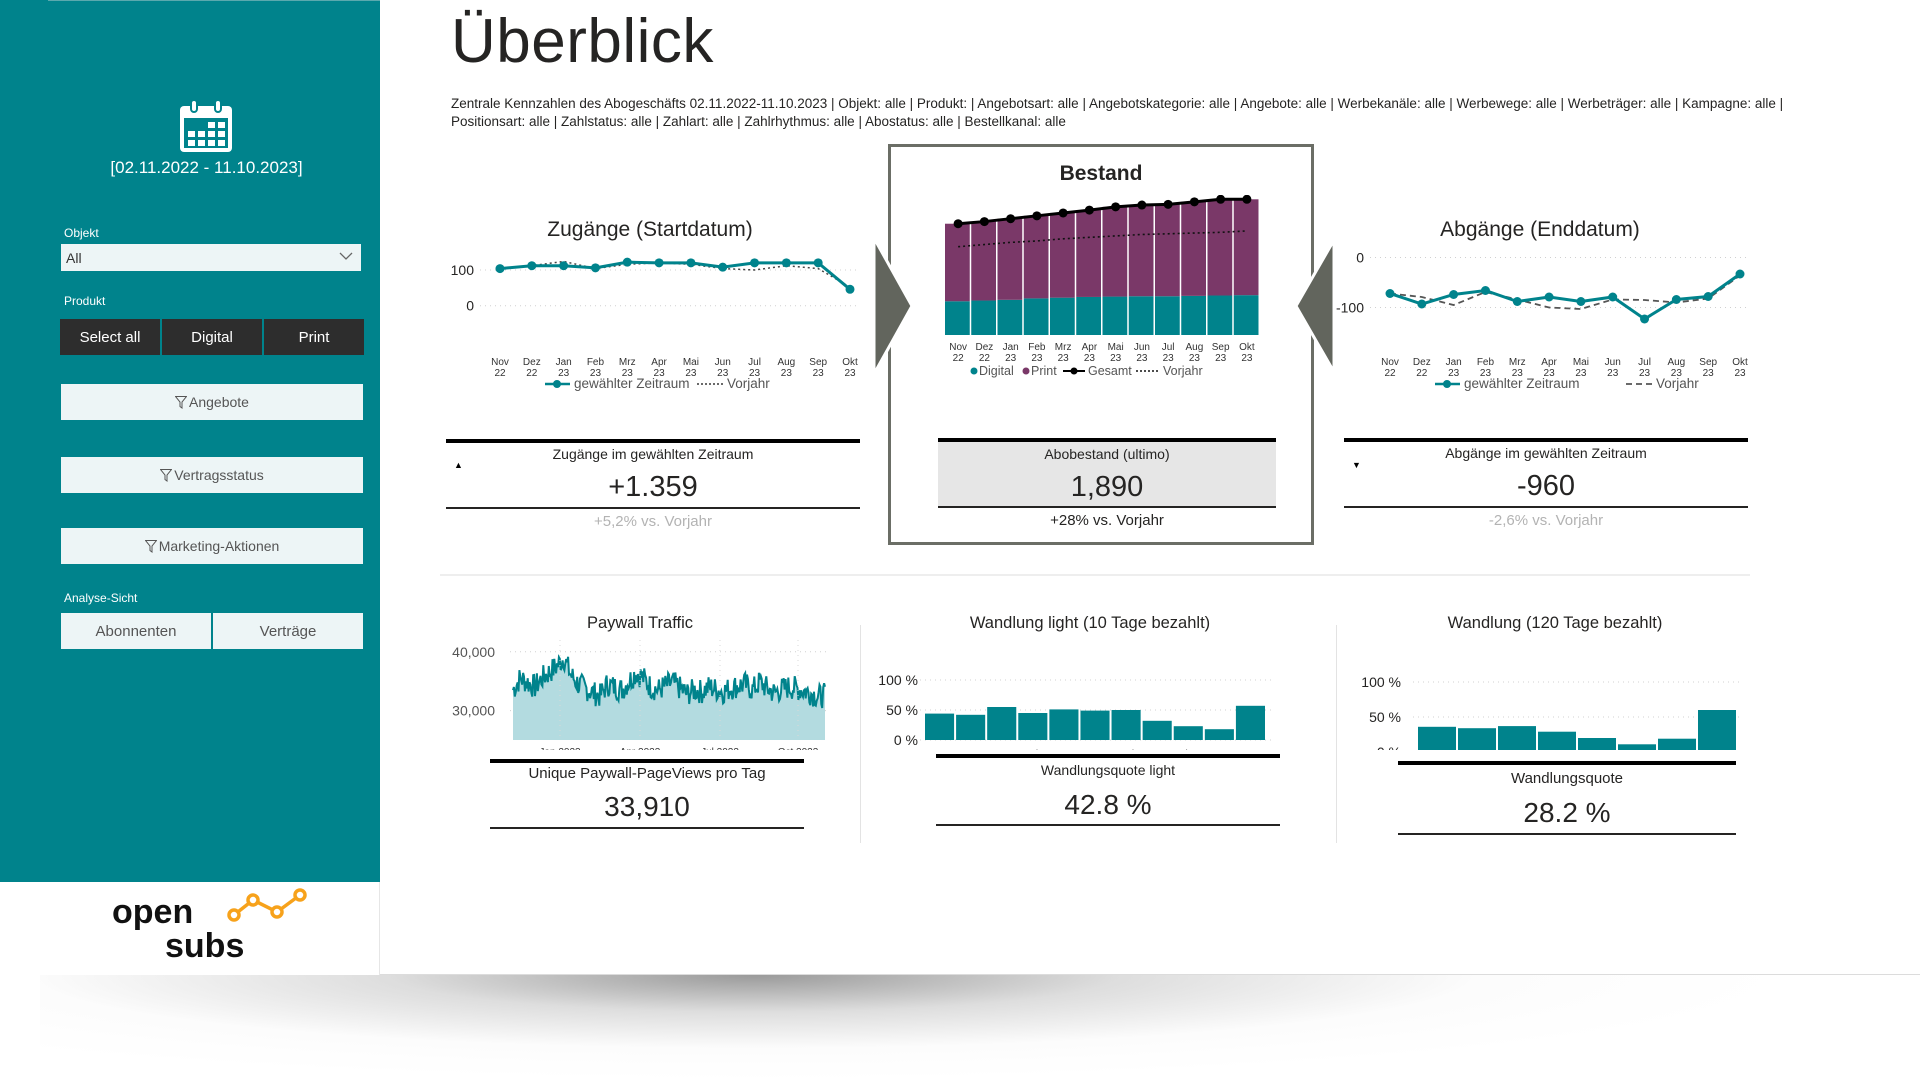  Describe the element at coordinates (1150, 974) in the screenshot. I see `canvas-border` at that location.